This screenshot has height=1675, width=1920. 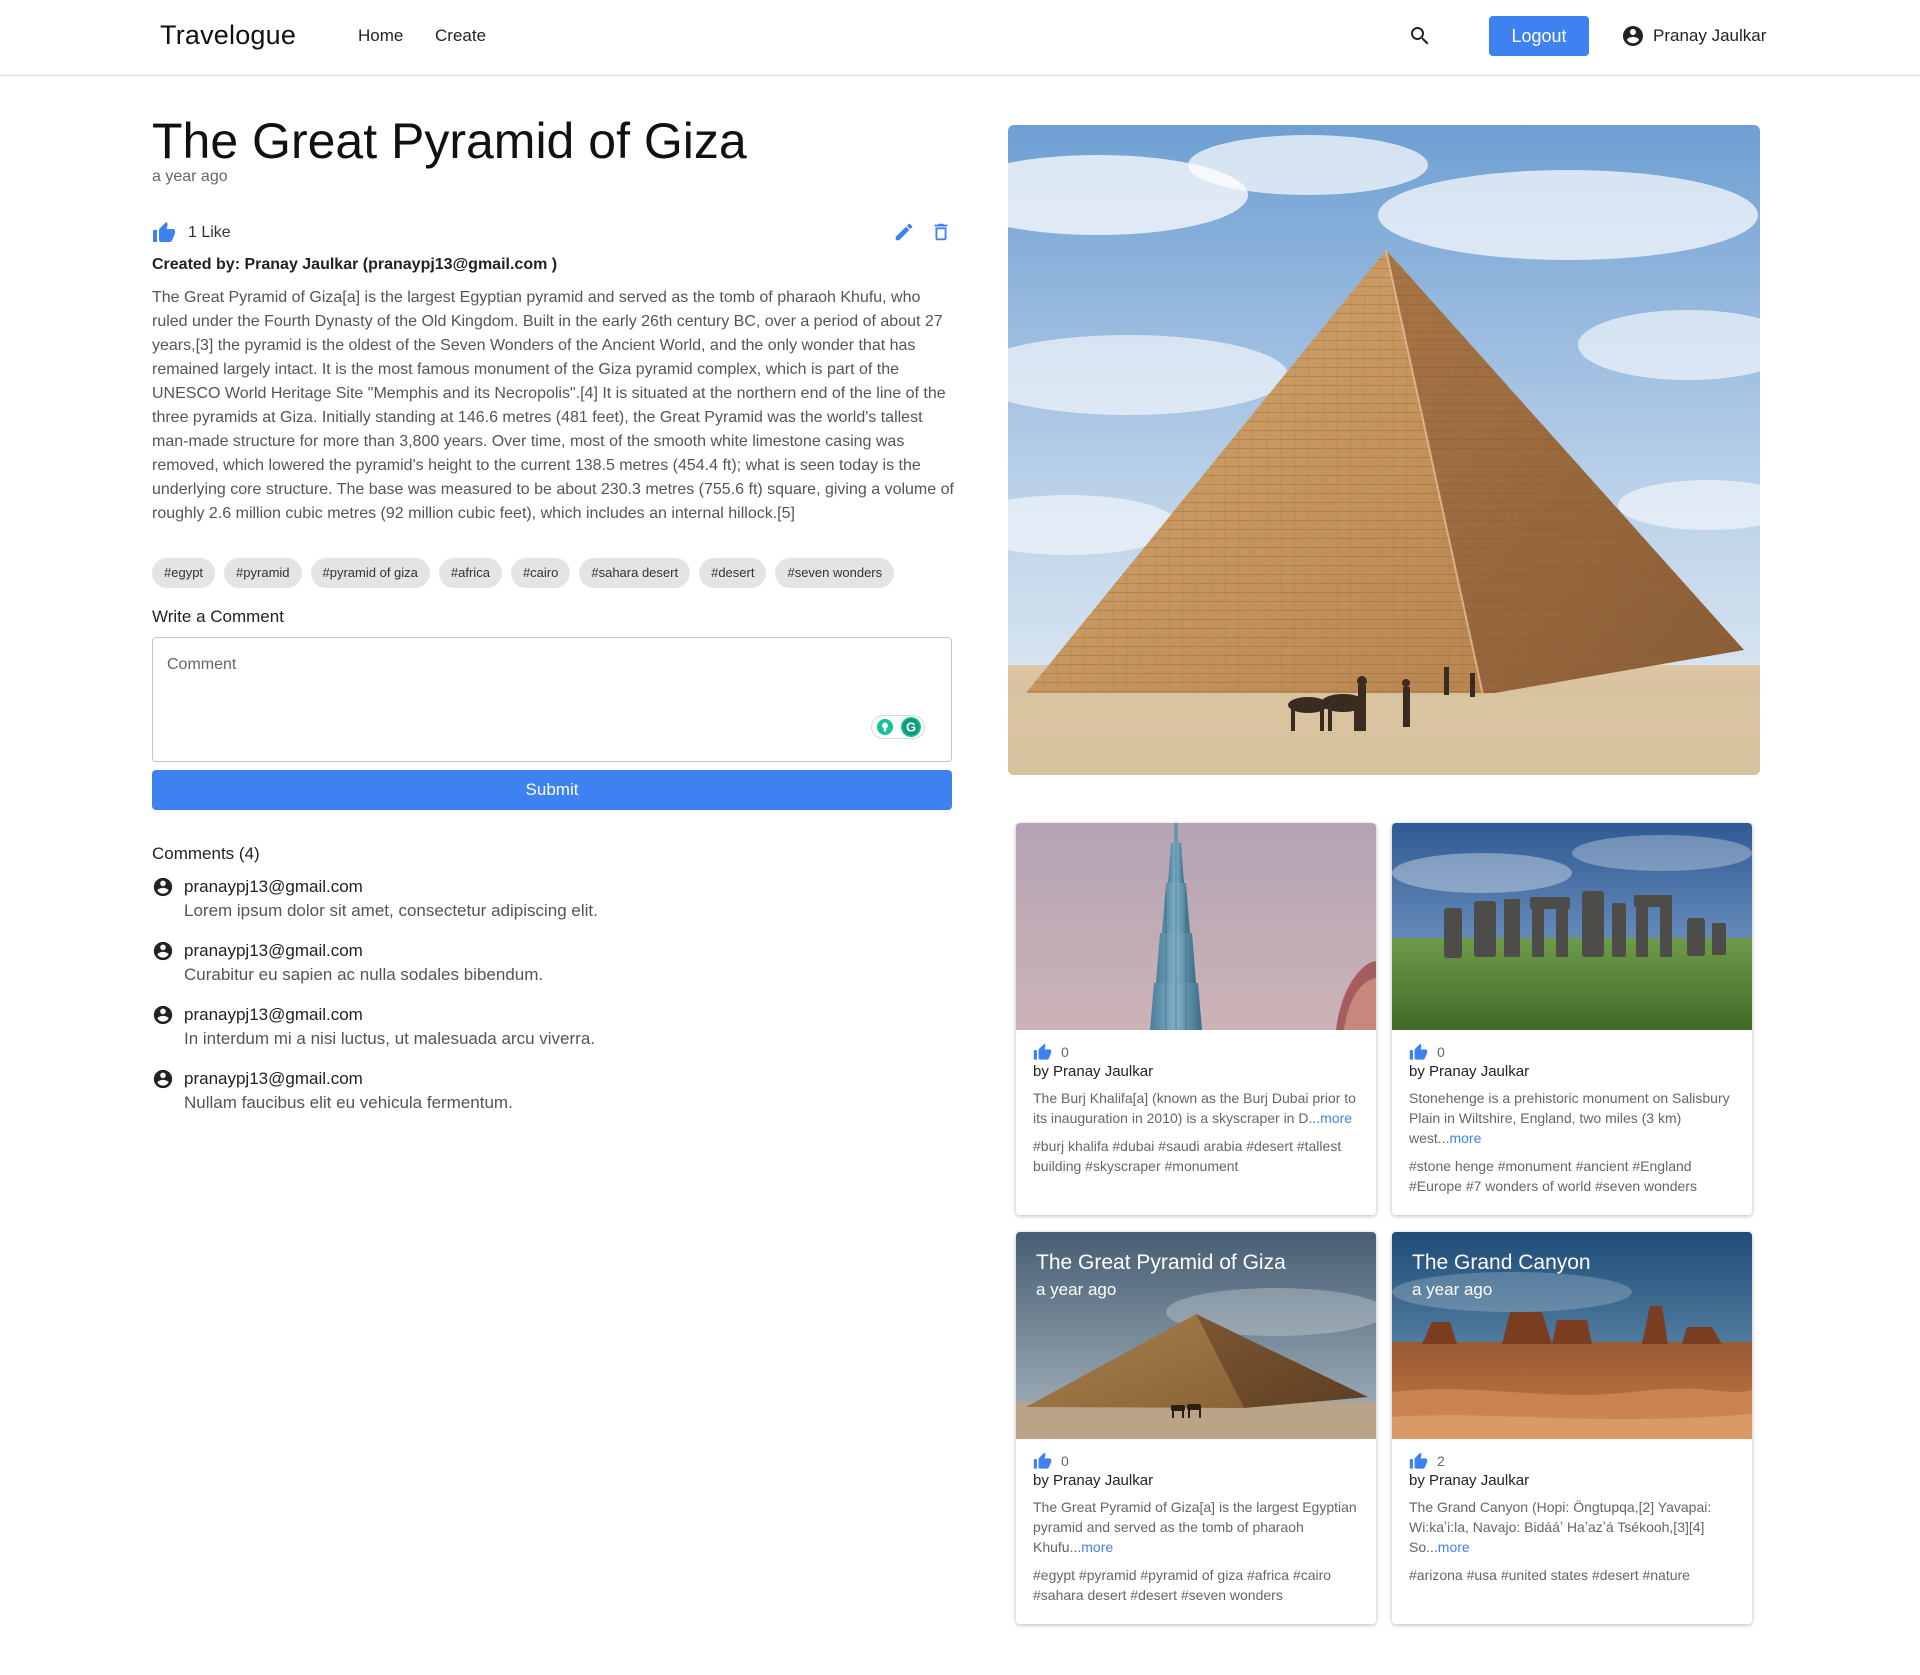 I want to click on svg-text: G, so click(x=911, y=727).